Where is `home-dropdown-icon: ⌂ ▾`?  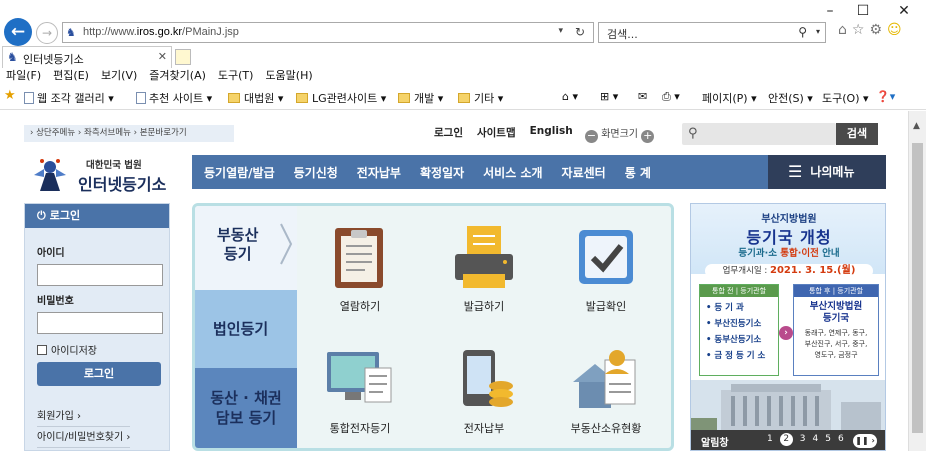 home-dropdown-icon: ⌂ ▾ is located at coordinates (570, 96).